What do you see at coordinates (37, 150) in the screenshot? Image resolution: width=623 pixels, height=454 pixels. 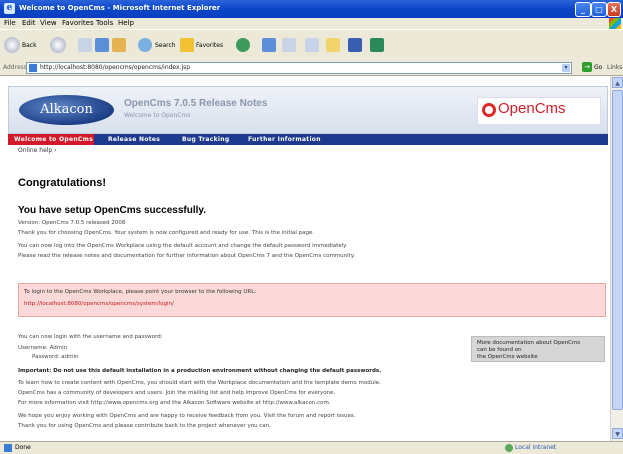 I see `breadcrumb: Online help ›` at bounding box center [37, 150].